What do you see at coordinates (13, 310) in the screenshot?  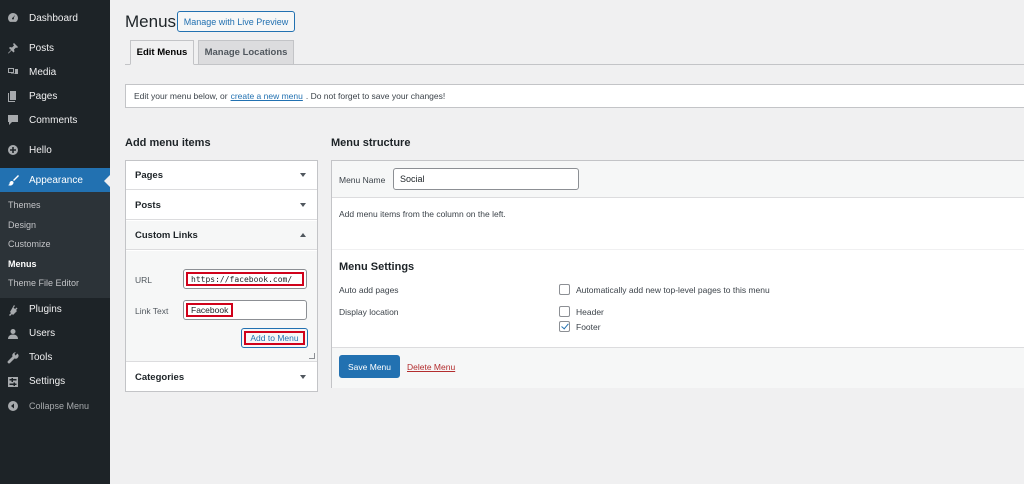 I see `plug-icon` at bounding box center [13, 310].